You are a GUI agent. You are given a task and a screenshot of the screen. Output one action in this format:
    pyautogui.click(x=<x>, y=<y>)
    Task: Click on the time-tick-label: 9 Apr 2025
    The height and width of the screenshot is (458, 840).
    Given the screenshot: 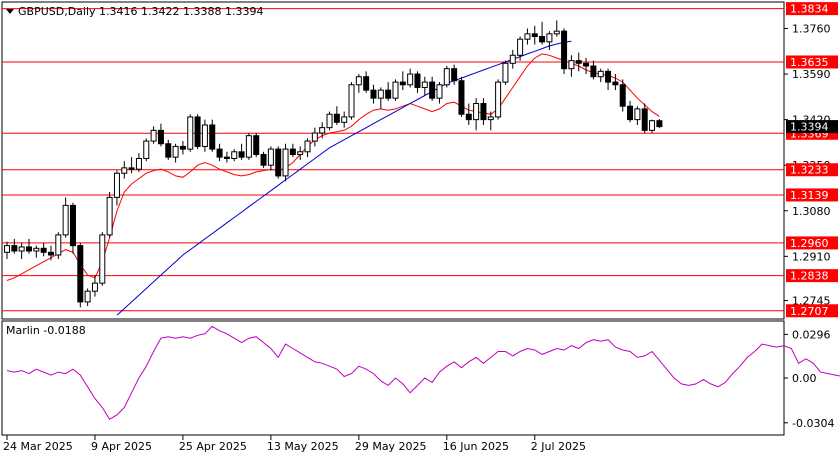 What is the action you would take?
    pyautogui.click(x=121, y=446)
    